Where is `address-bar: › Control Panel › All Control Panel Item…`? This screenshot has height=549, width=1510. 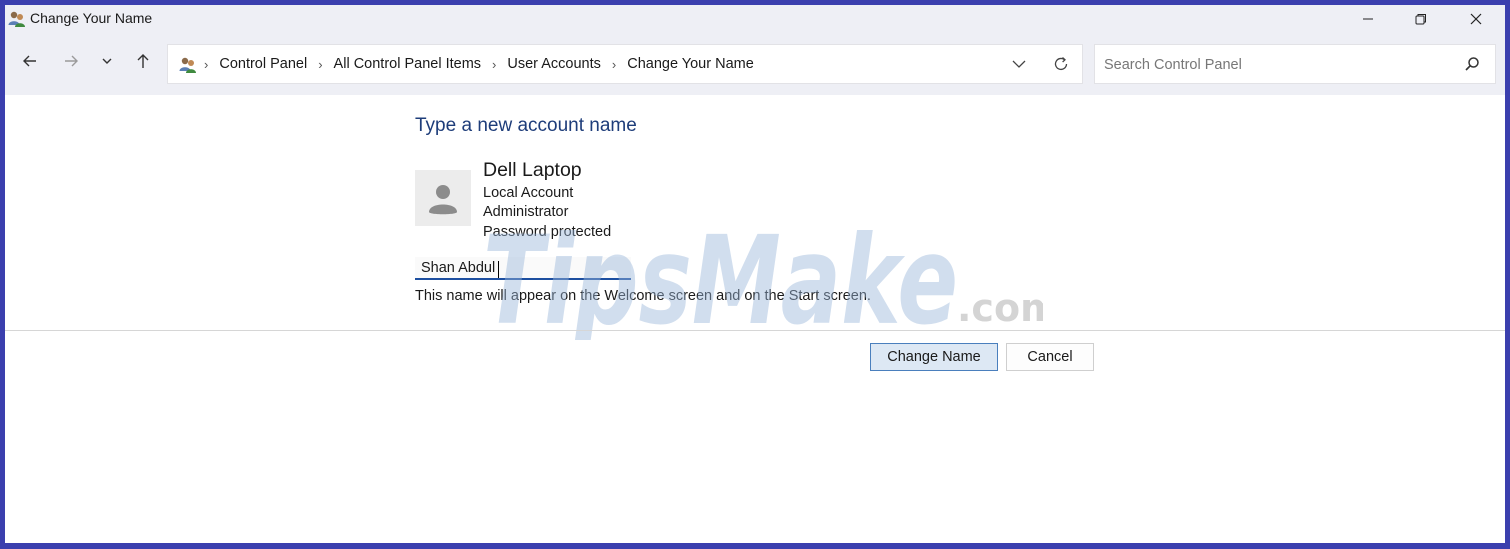 address-bar: › Control Panel › All Control Panel Item… is located at coordinates (625, 64).